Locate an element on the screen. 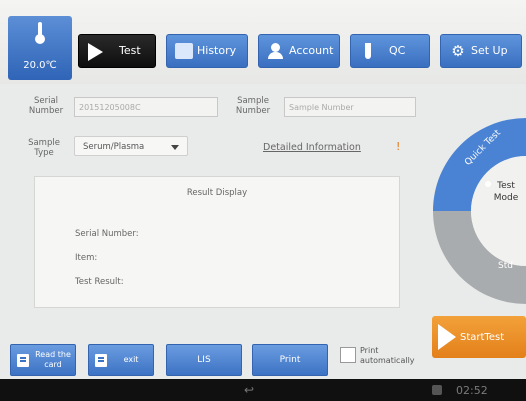 The image size is (526, 401). sample-label-line1: Sample is located at coordinates (253, 101).